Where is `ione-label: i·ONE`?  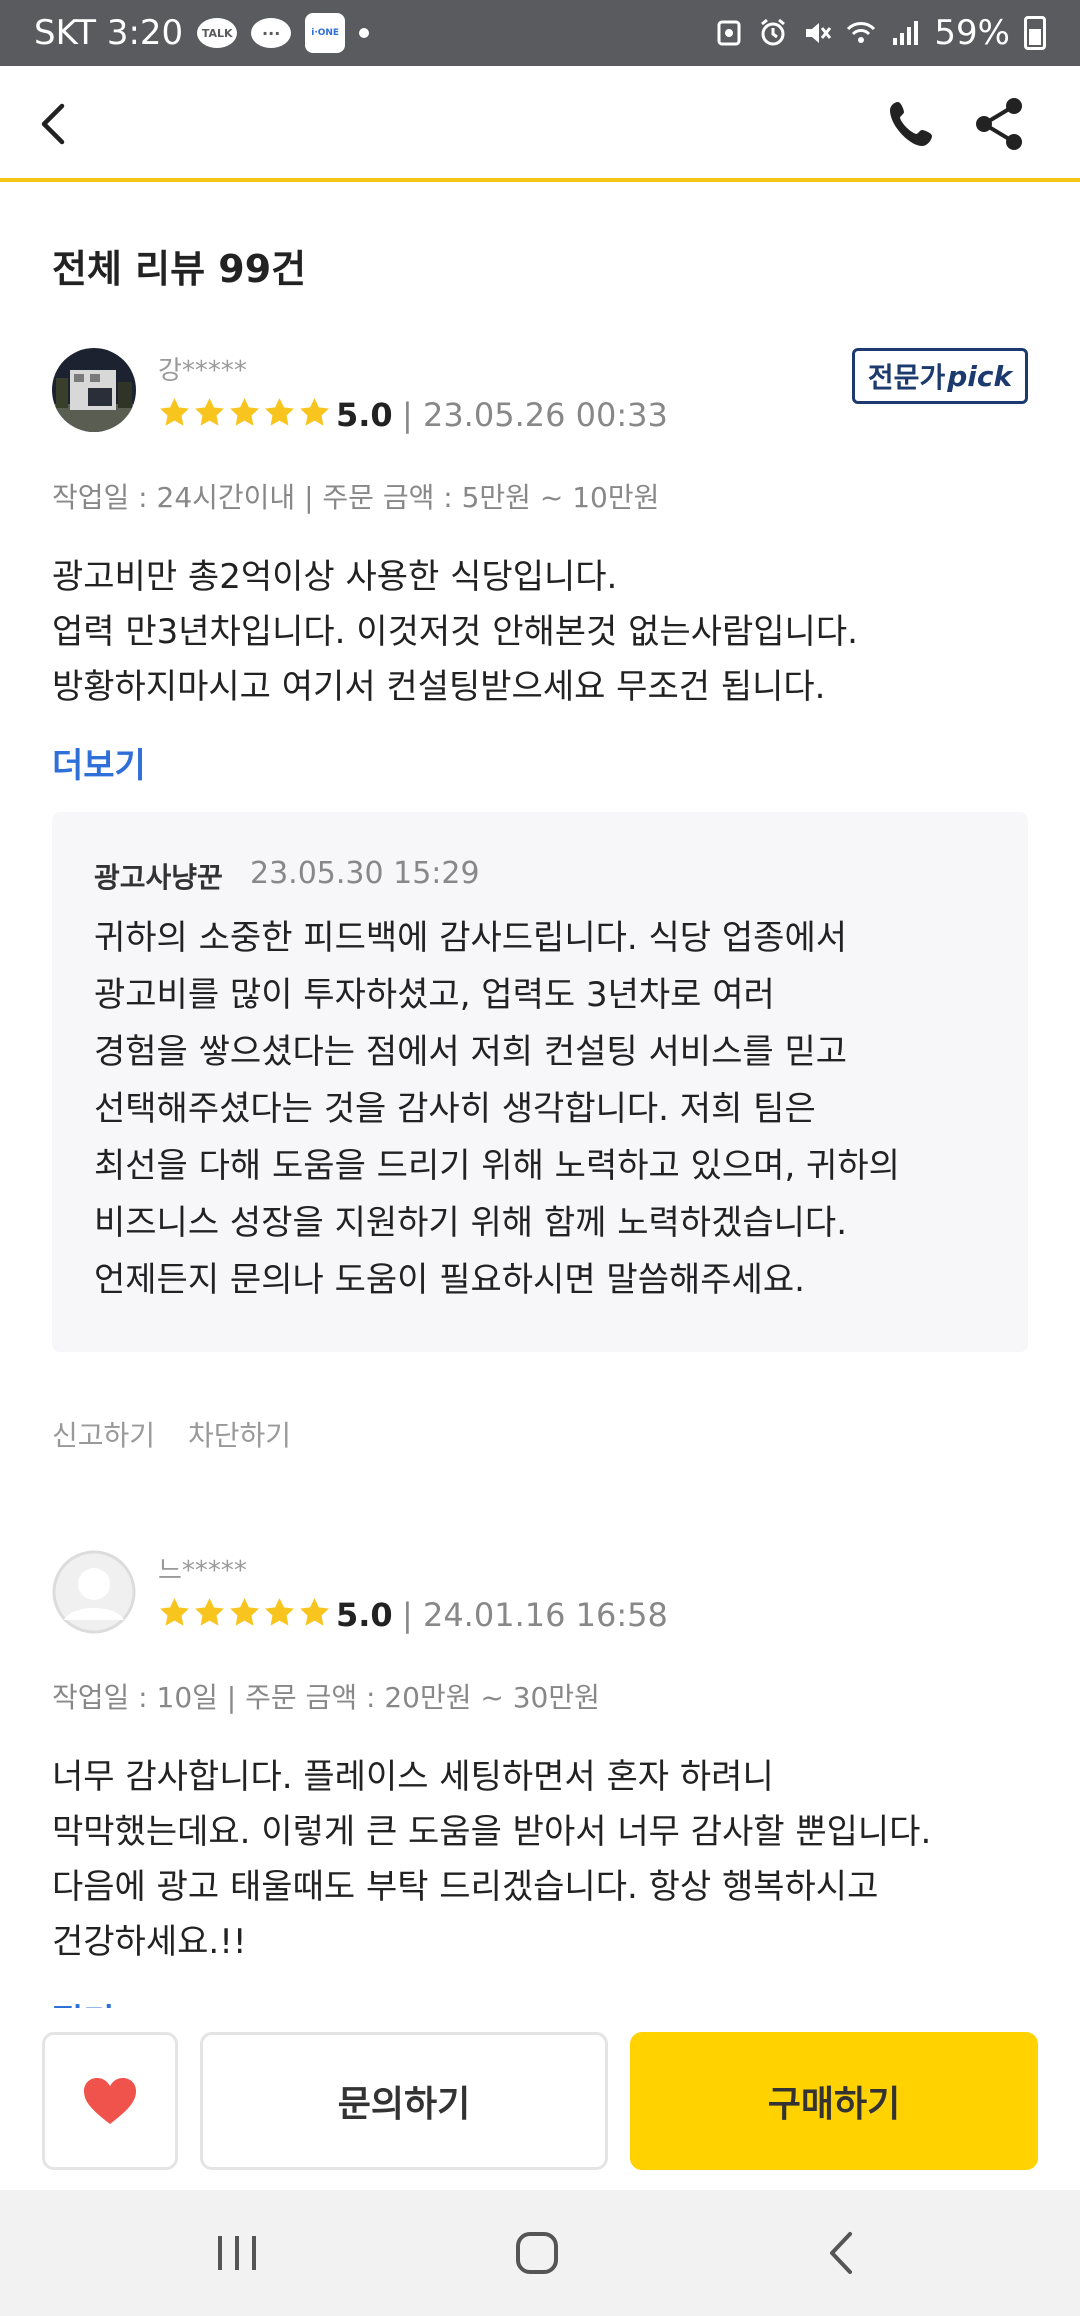 ione-label: i·ONE is located at coordinates (325, 32).